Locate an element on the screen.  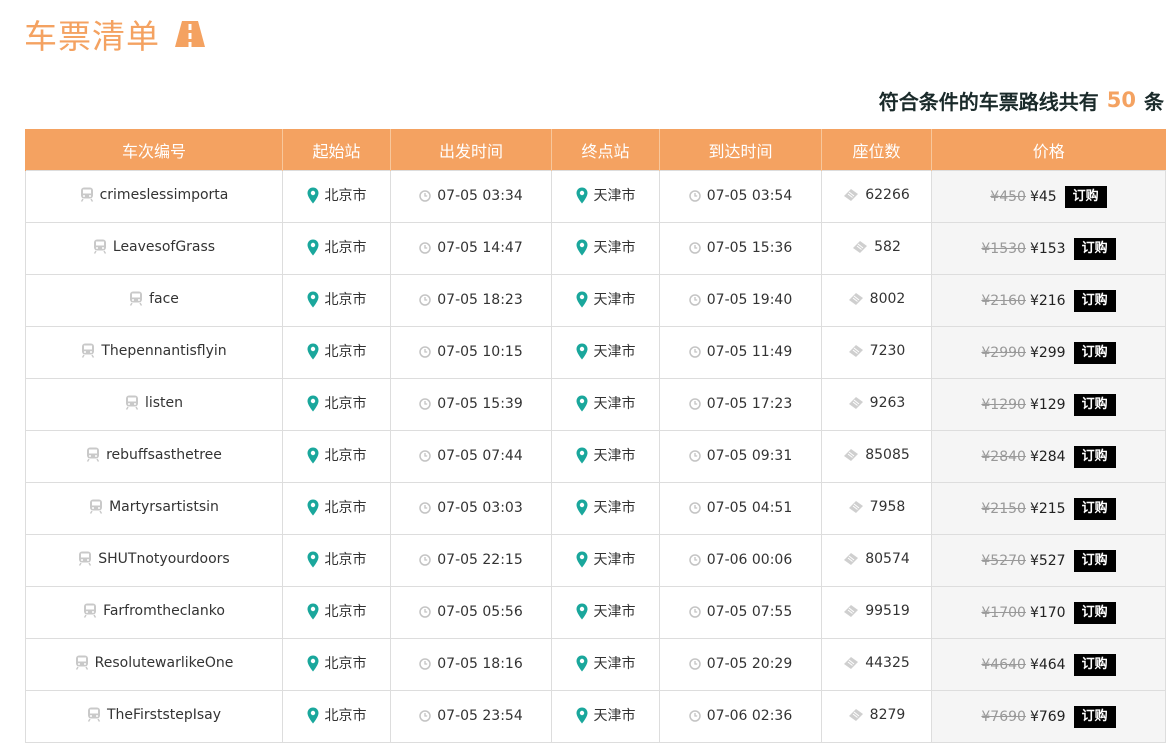
seat-count: 7230 is located at coordinates (876, 352).